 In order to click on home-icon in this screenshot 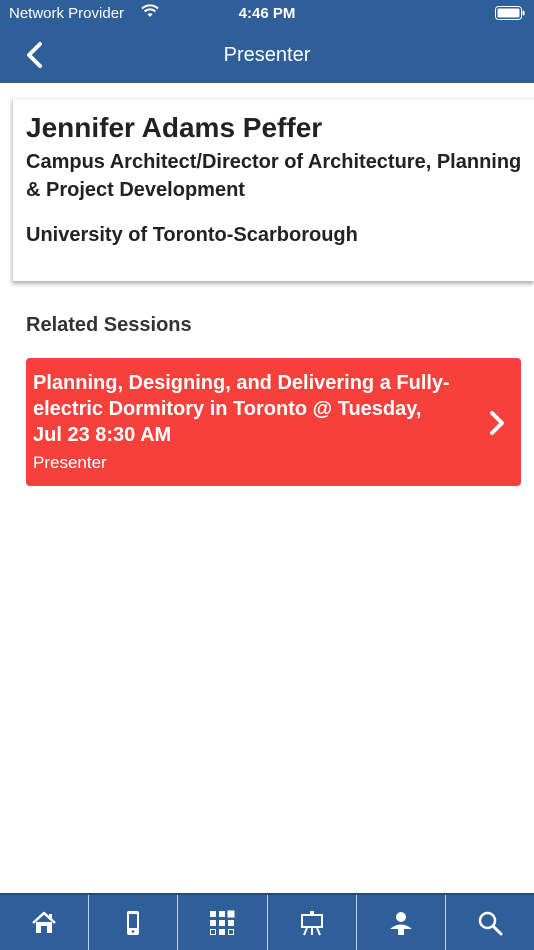, I will do `click(44, 922)`.